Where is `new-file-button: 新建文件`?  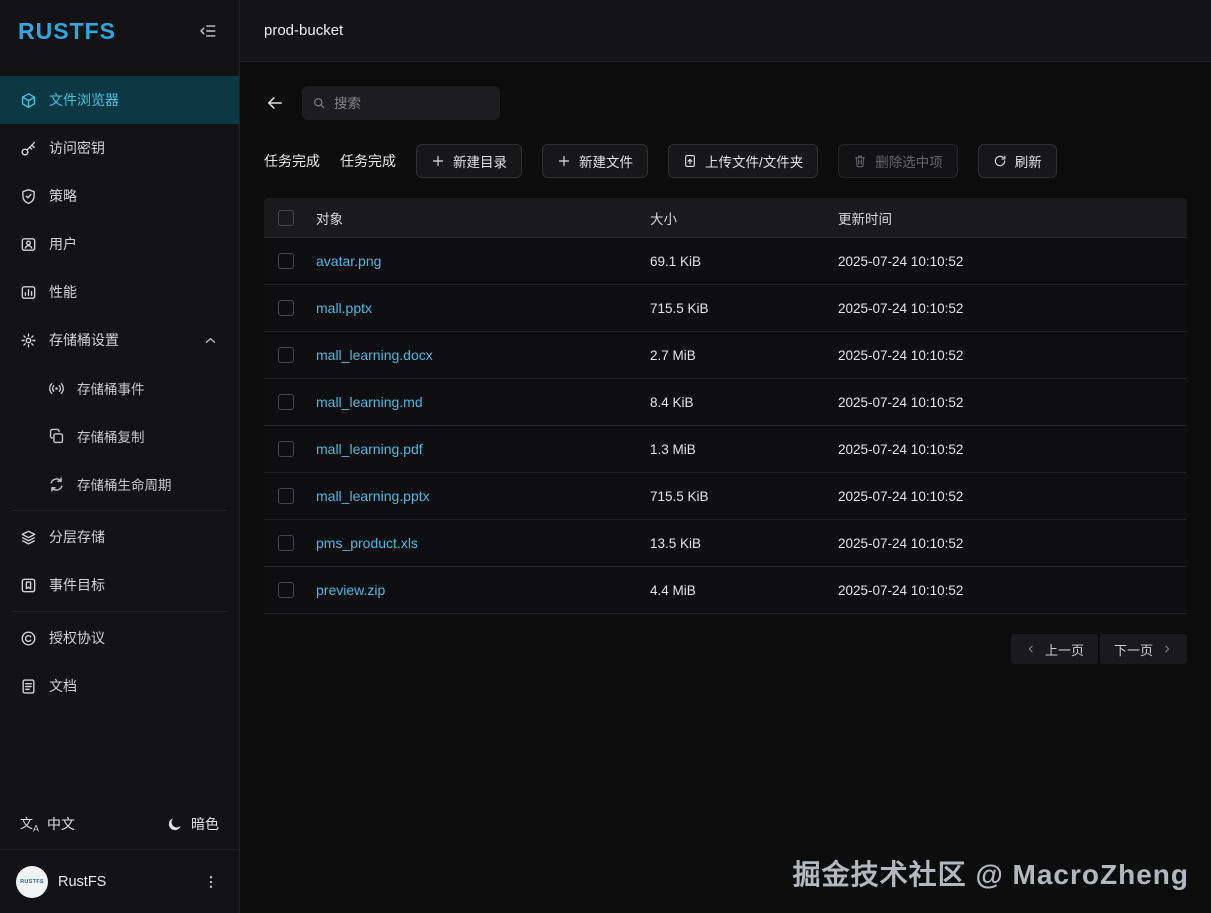 new-file-button: 新建文件 is located at coordinates (595, 161).